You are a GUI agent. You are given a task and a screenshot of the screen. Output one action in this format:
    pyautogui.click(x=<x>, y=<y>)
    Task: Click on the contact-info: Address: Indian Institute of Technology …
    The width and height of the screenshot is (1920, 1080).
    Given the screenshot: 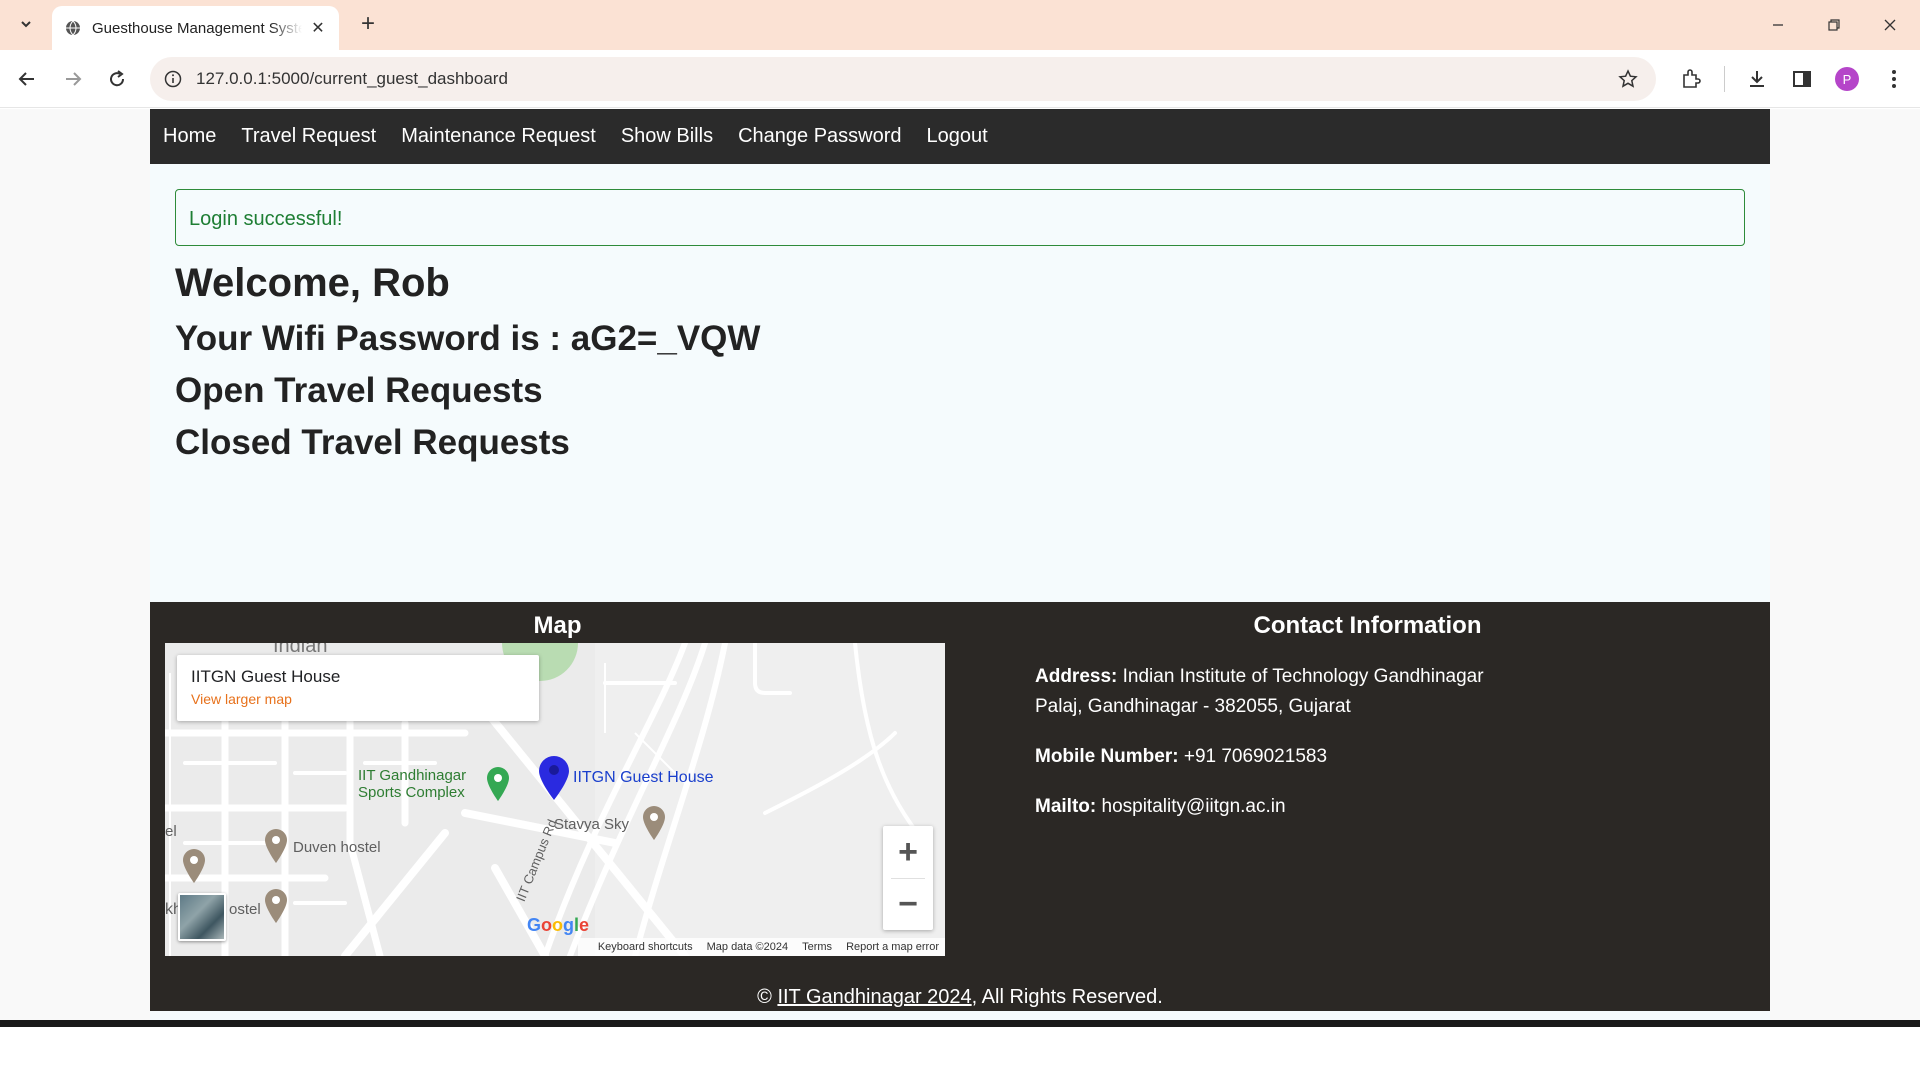 What is the action you would take?
    pyautogui.click(x=1259, y=752)
    